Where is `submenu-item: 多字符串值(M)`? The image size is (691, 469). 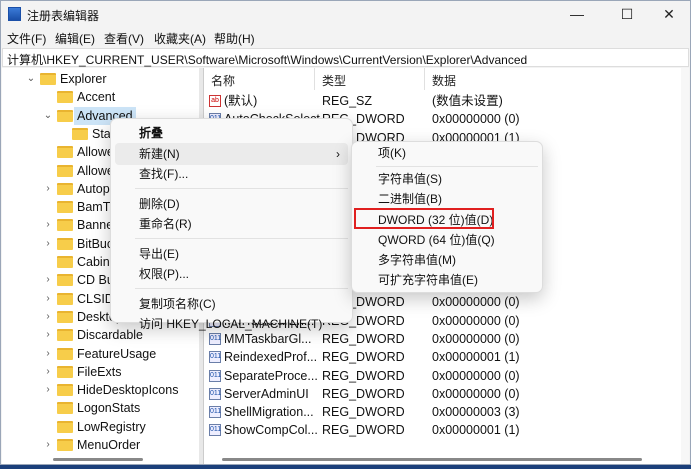 submenu-item: 多字符串值(M) is located at coordinates (446, 260).